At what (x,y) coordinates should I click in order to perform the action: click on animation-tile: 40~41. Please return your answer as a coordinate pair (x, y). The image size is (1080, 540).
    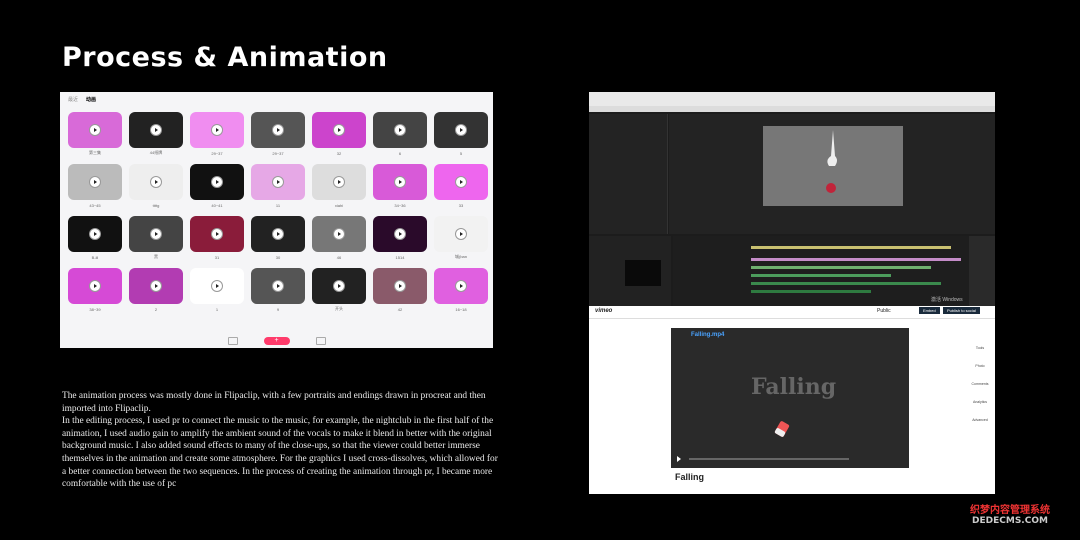
    Looking at the image, I should click on (217, 186).